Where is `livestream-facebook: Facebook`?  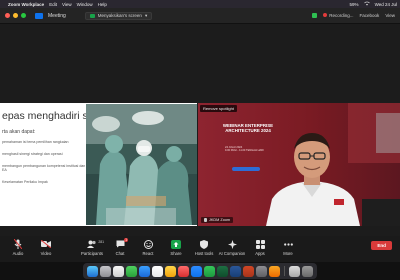 livestream-facebook: Facebook is located at coordinates (370, 15).